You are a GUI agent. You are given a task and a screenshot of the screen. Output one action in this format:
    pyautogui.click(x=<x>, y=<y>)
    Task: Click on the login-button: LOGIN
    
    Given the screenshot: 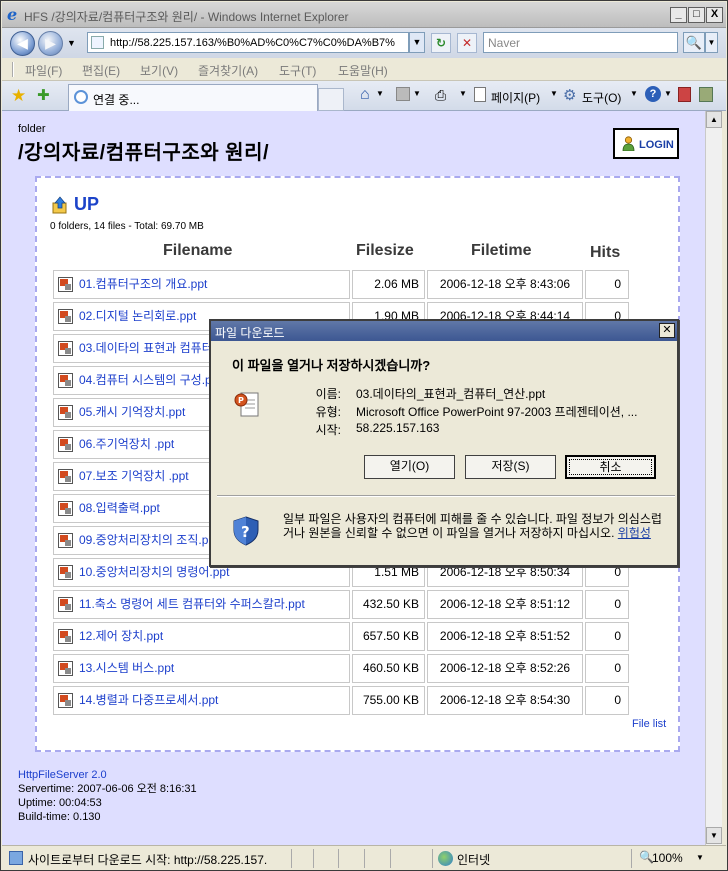 What is the action you would take?
    pyautogui.click(x=646, y=143)
    